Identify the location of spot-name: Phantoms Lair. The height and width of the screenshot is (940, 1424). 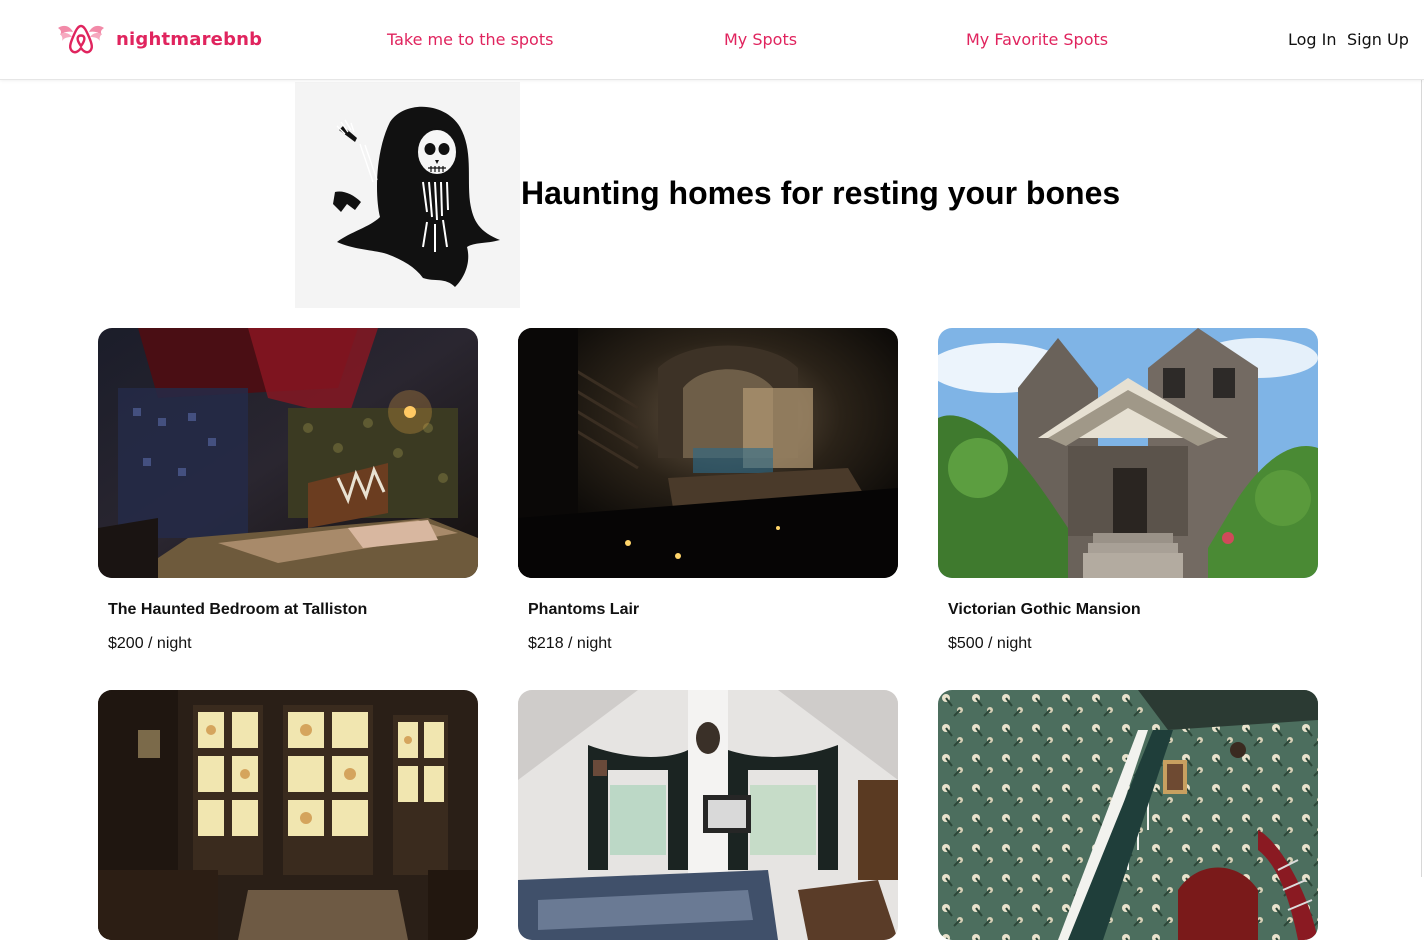
(583, 610).